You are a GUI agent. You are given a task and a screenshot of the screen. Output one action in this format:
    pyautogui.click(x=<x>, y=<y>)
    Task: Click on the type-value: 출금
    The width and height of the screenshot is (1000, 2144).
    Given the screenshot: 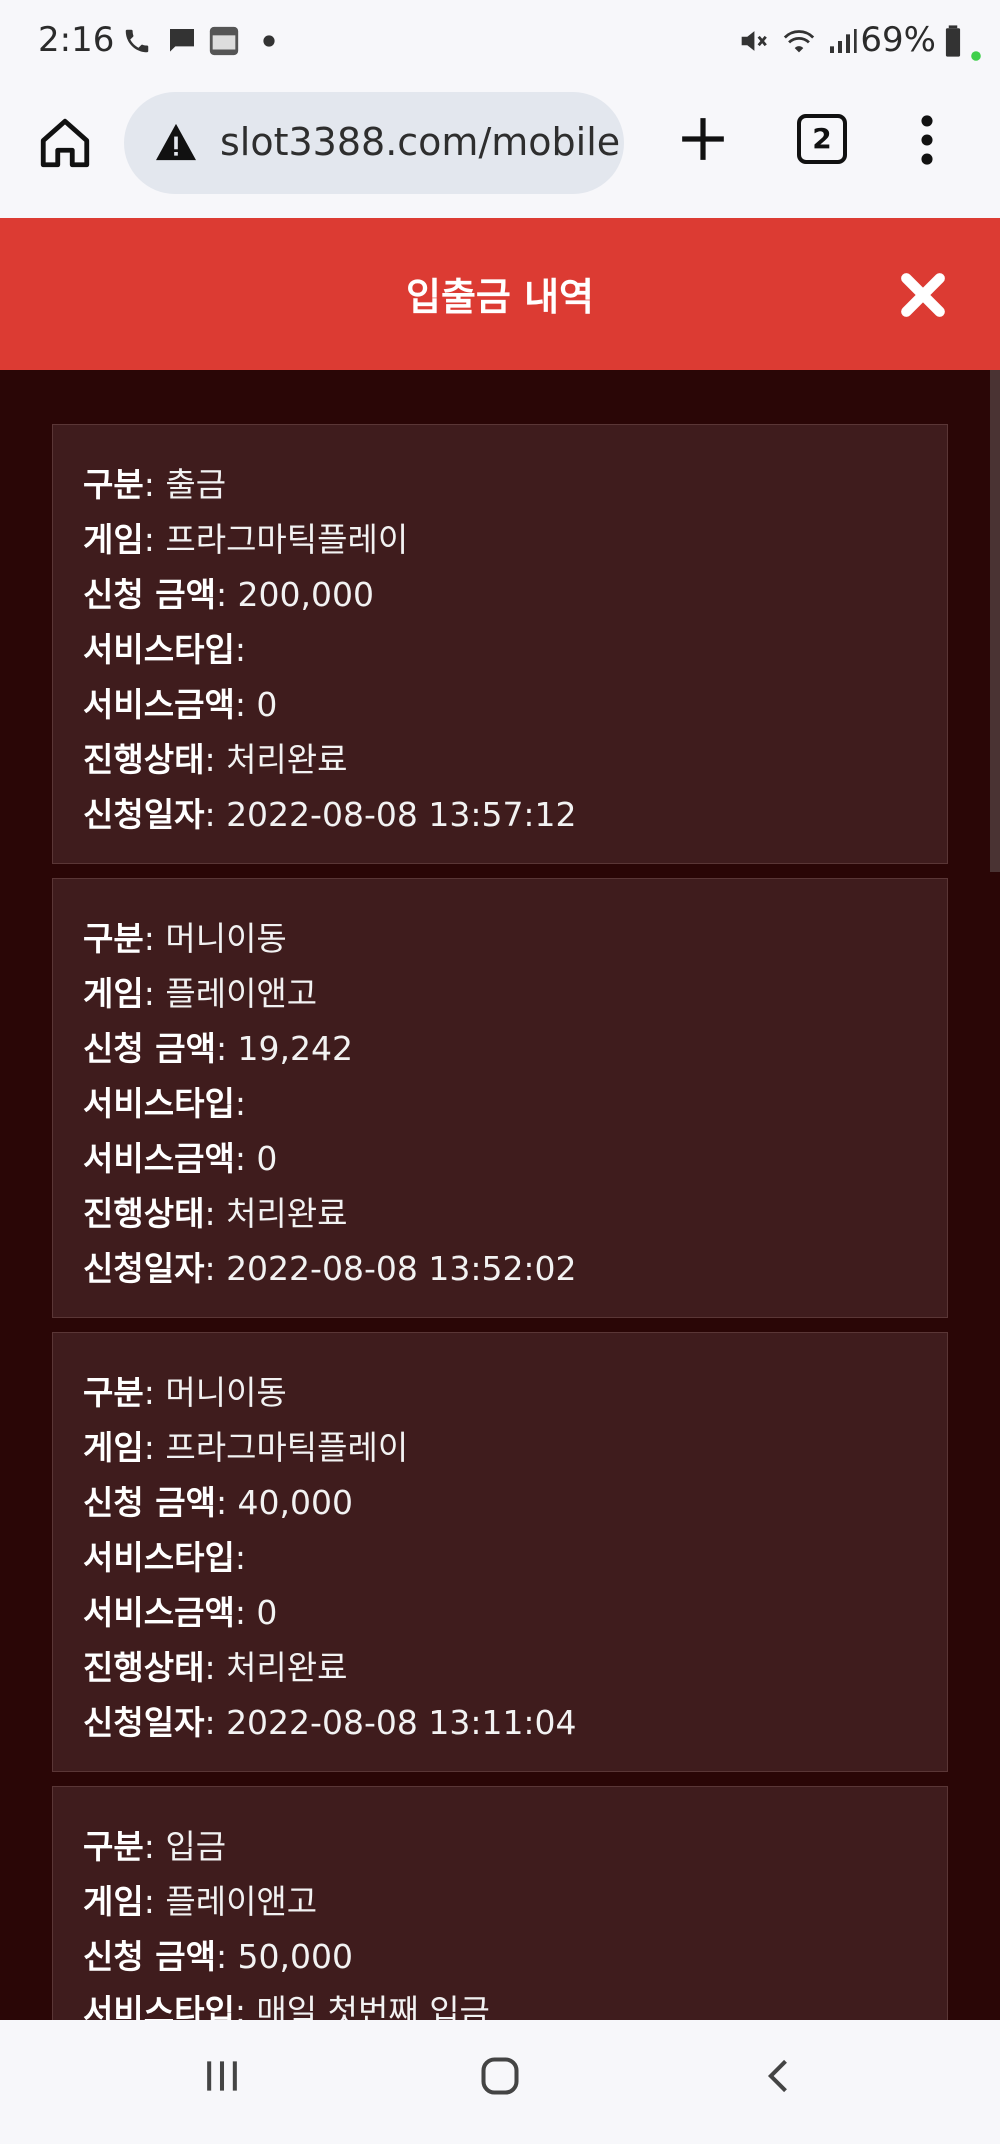 What is the action you would take?
    pyautogui.click(x=196, y=484)
    